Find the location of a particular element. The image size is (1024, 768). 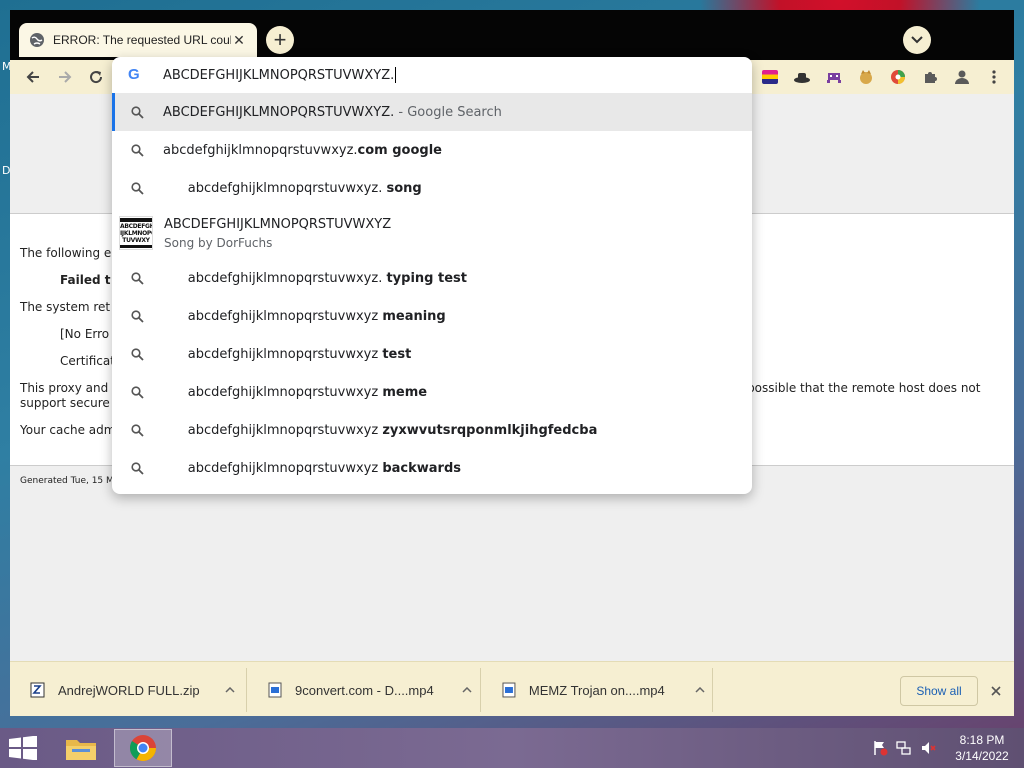

page-text: This proxy and is located at coordinates (64, 388).